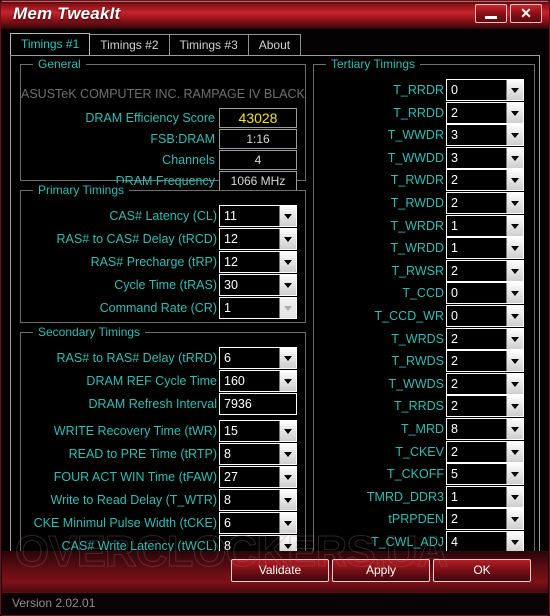 The height and width of the screenshot is (616, 550). What do you see at coordinates (81, 190) in the screenshot?
I see `primary-timings-panel-title: Primary Timings` at bounding box center [81, 190].